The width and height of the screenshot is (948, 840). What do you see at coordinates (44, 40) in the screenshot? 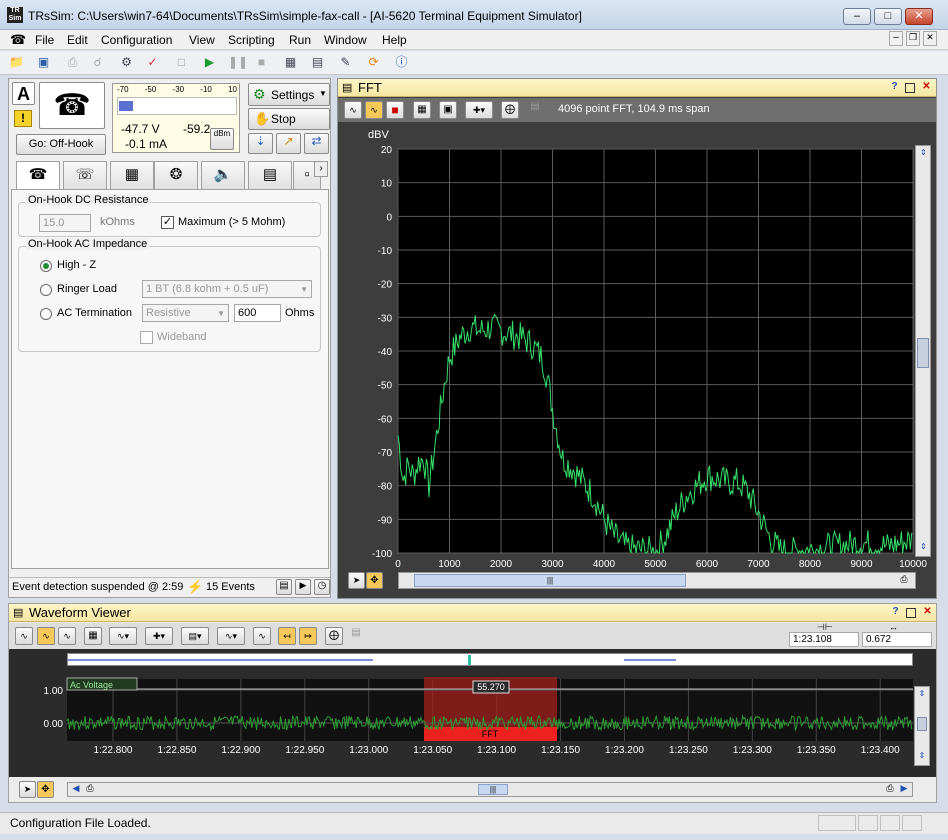
I see `menu-file: File` at bounding box center [44, 40].